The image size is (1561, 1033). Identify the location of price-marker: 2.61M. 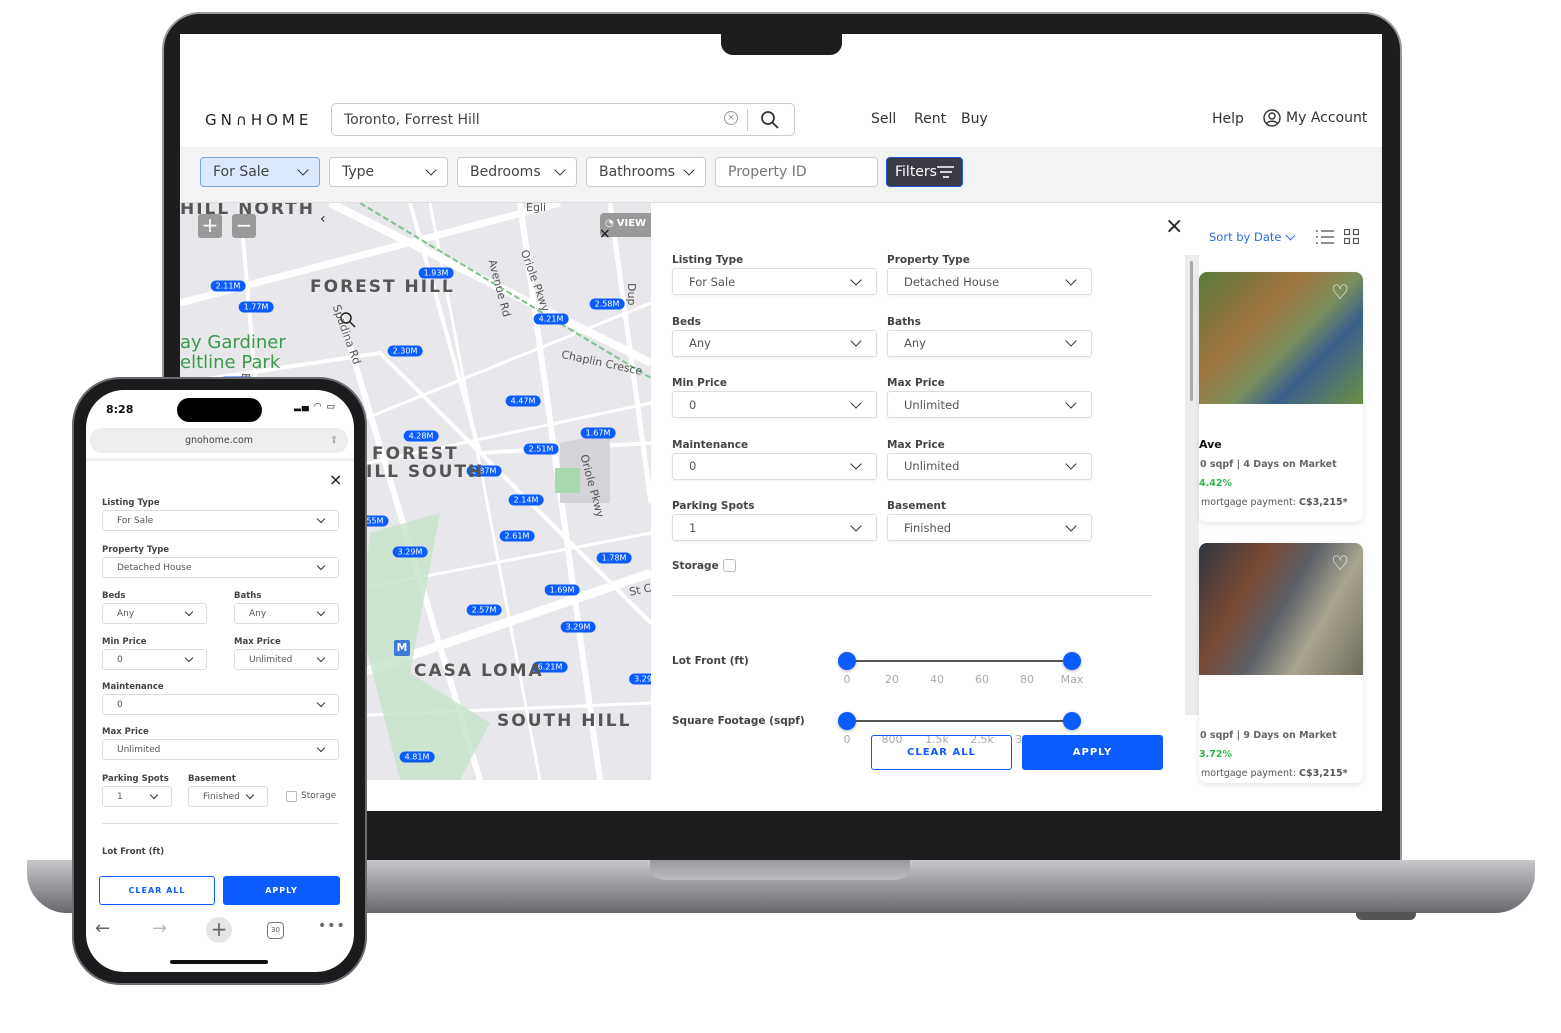
(517, 536).